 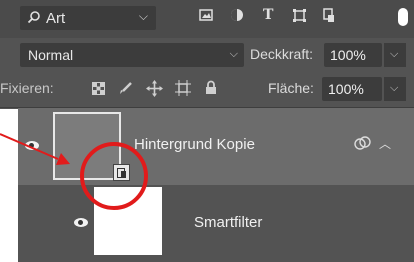 What do you see at coordinates (363, 143) in the screenshot?
I see `smart-filter-indicator-icon` at bounding box center [363, 143].